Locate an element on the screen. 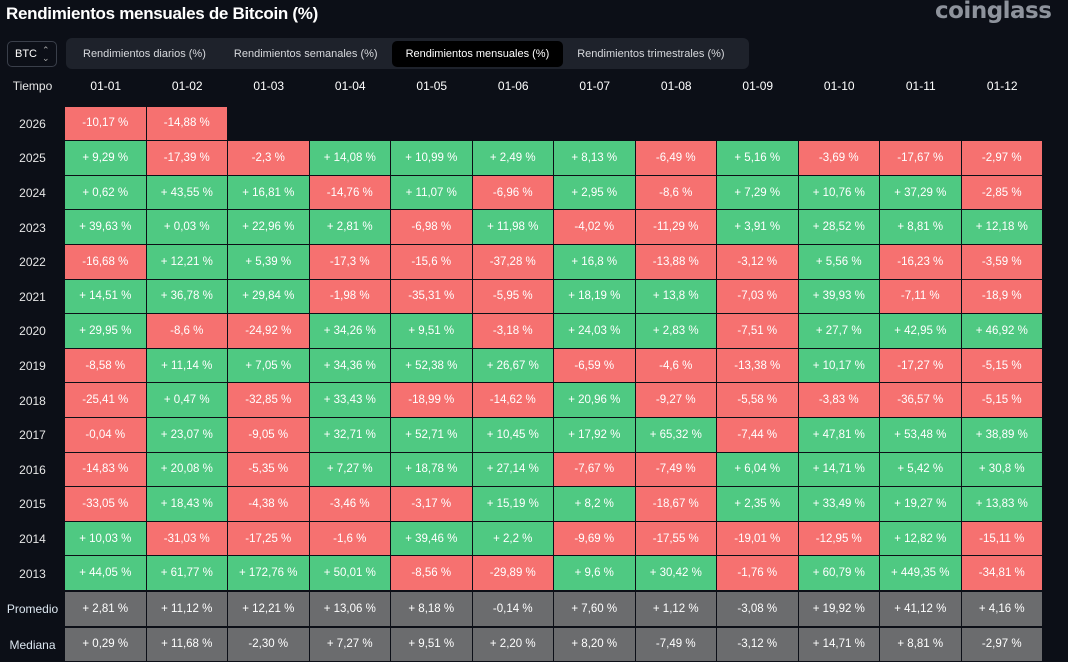 Image resolution: width=1068 pixels, height=662 pixels. return-cell: + 65,32 % is located at coordinates (677, 435).